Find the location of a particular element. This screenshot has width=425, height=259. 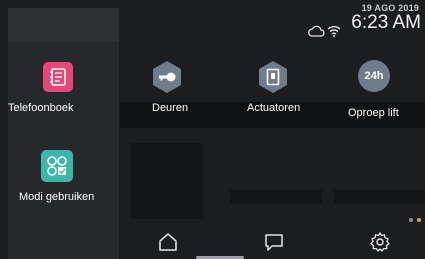

lift-24h-icon: 24h is located at coordinates (374, 76).